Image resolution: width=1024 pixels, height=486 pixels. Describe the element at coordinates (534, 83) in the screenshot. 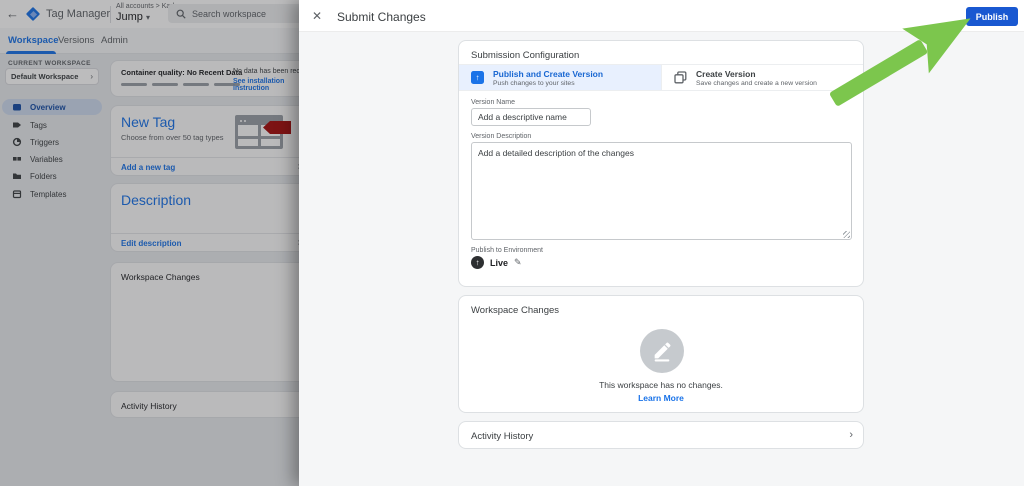

I see `option-subtitle: Push changes to your sites` at that location.